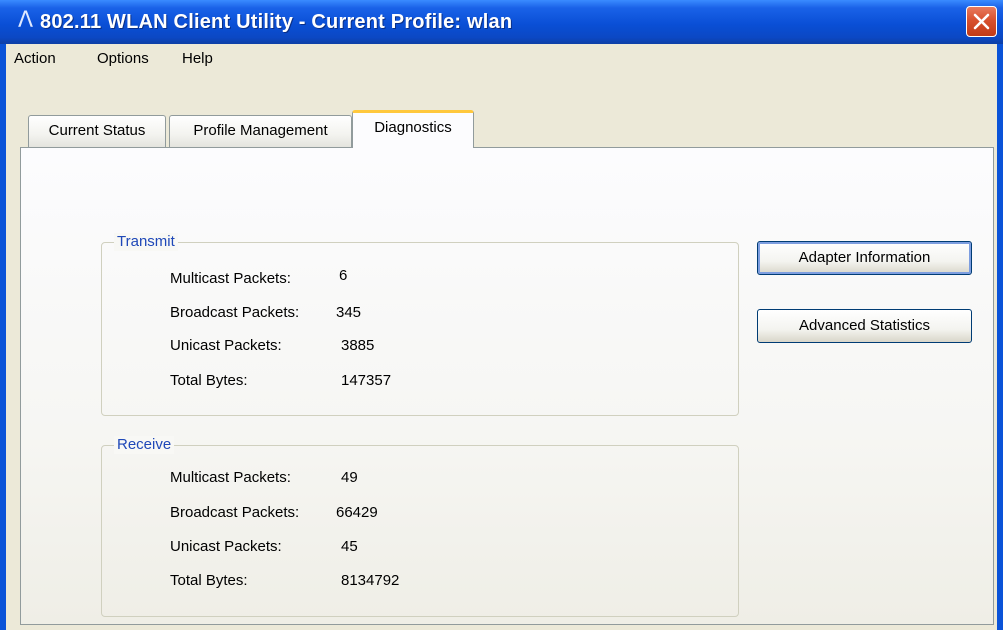 This screenshot has height=630, width=1003. What do you see at coordinates (123, 58) in the screenshot?
I see `menu-options: Options` at bounding box center [123, 58].